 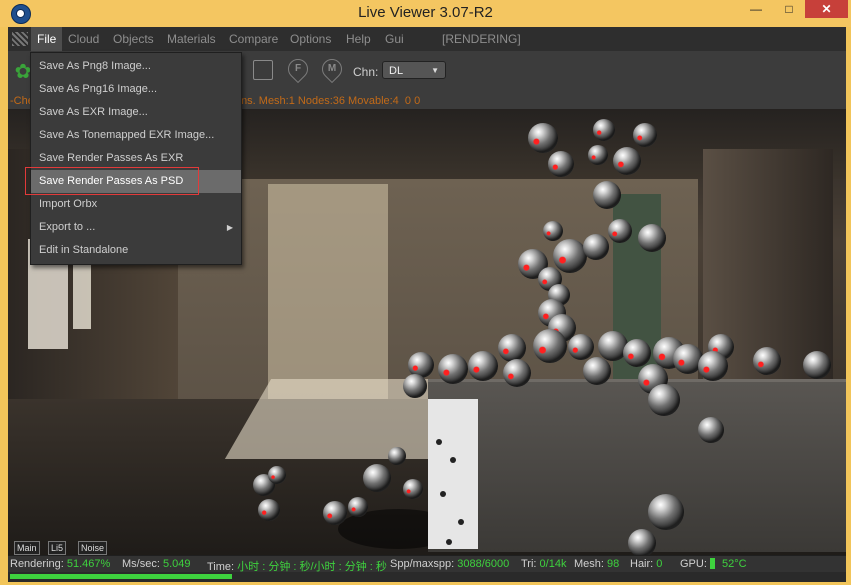 What do you see at coordinates (358, 39) in the screenshot?
I see `menu-help: Help` at bounding box center [358, 39].